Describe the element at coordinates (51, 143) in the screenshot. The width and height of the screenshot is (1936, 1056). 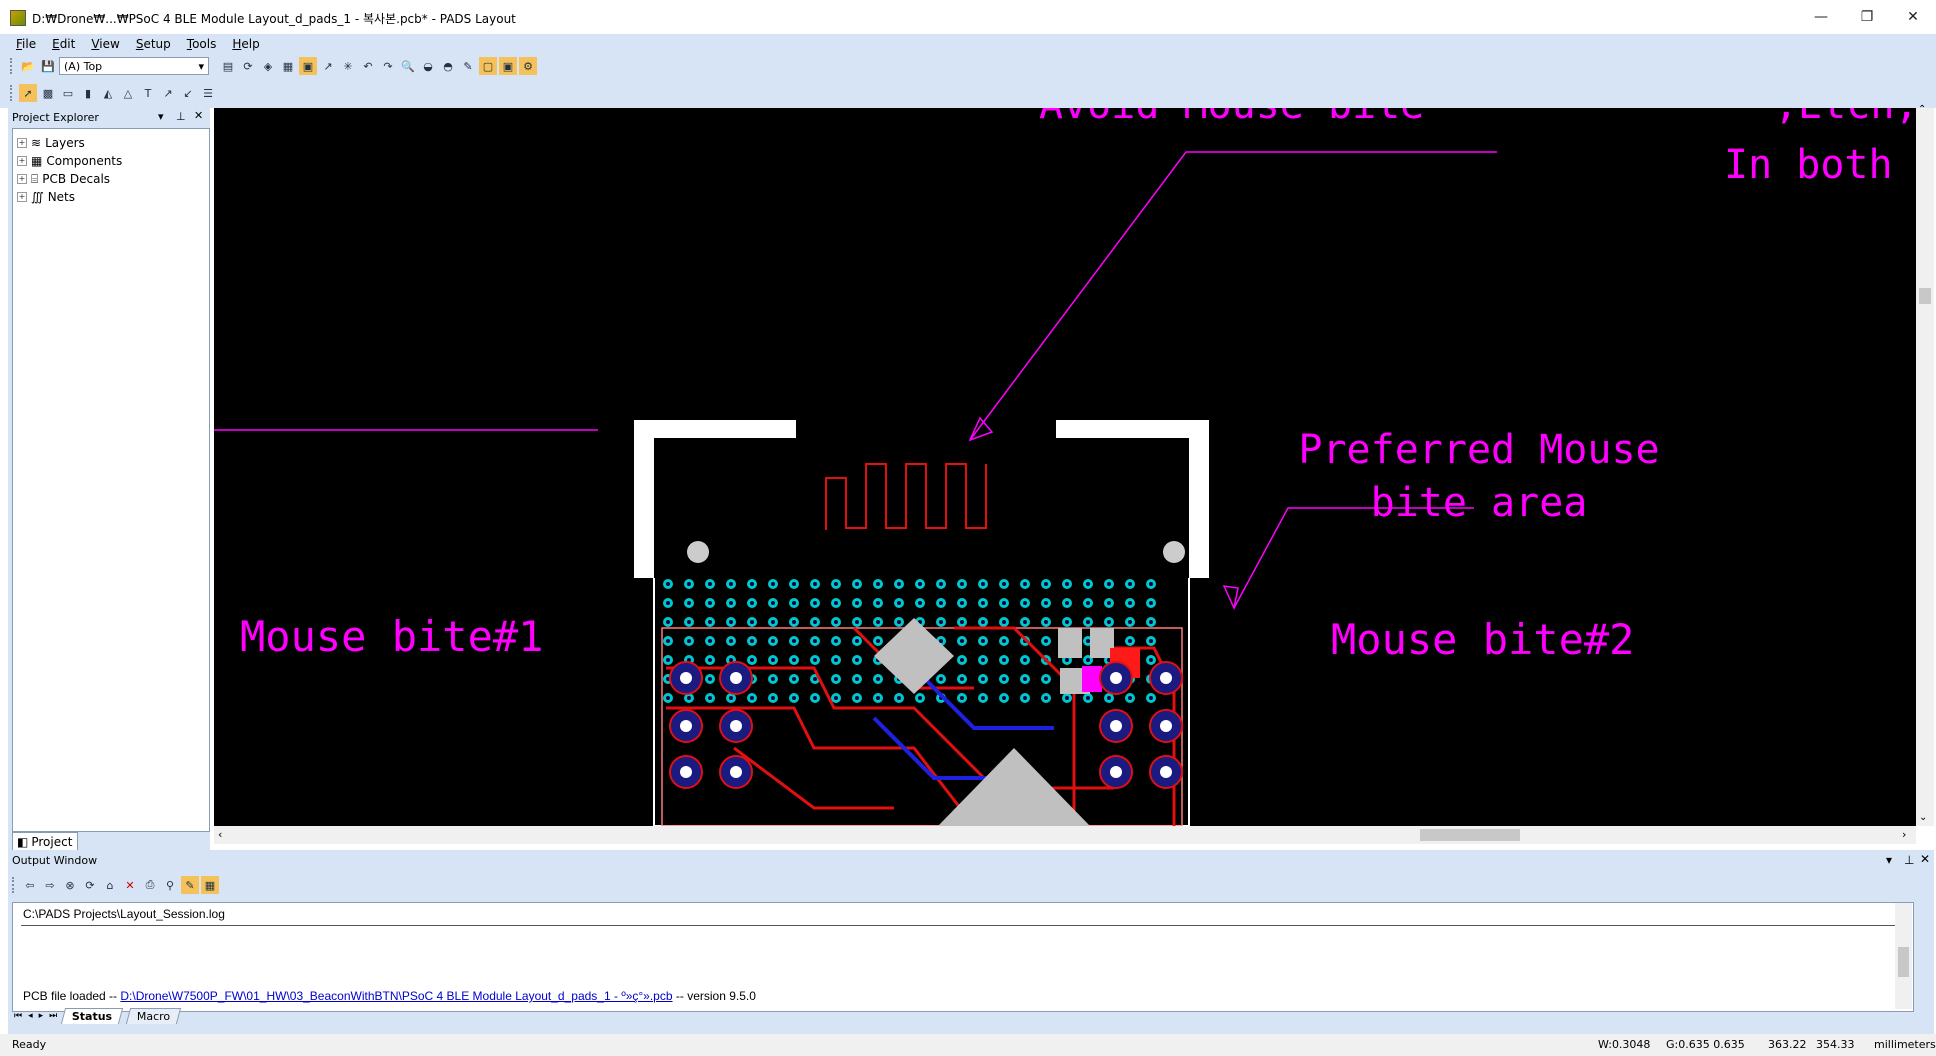
I see `tree-item-layers: + ≋ Layers` at that location.